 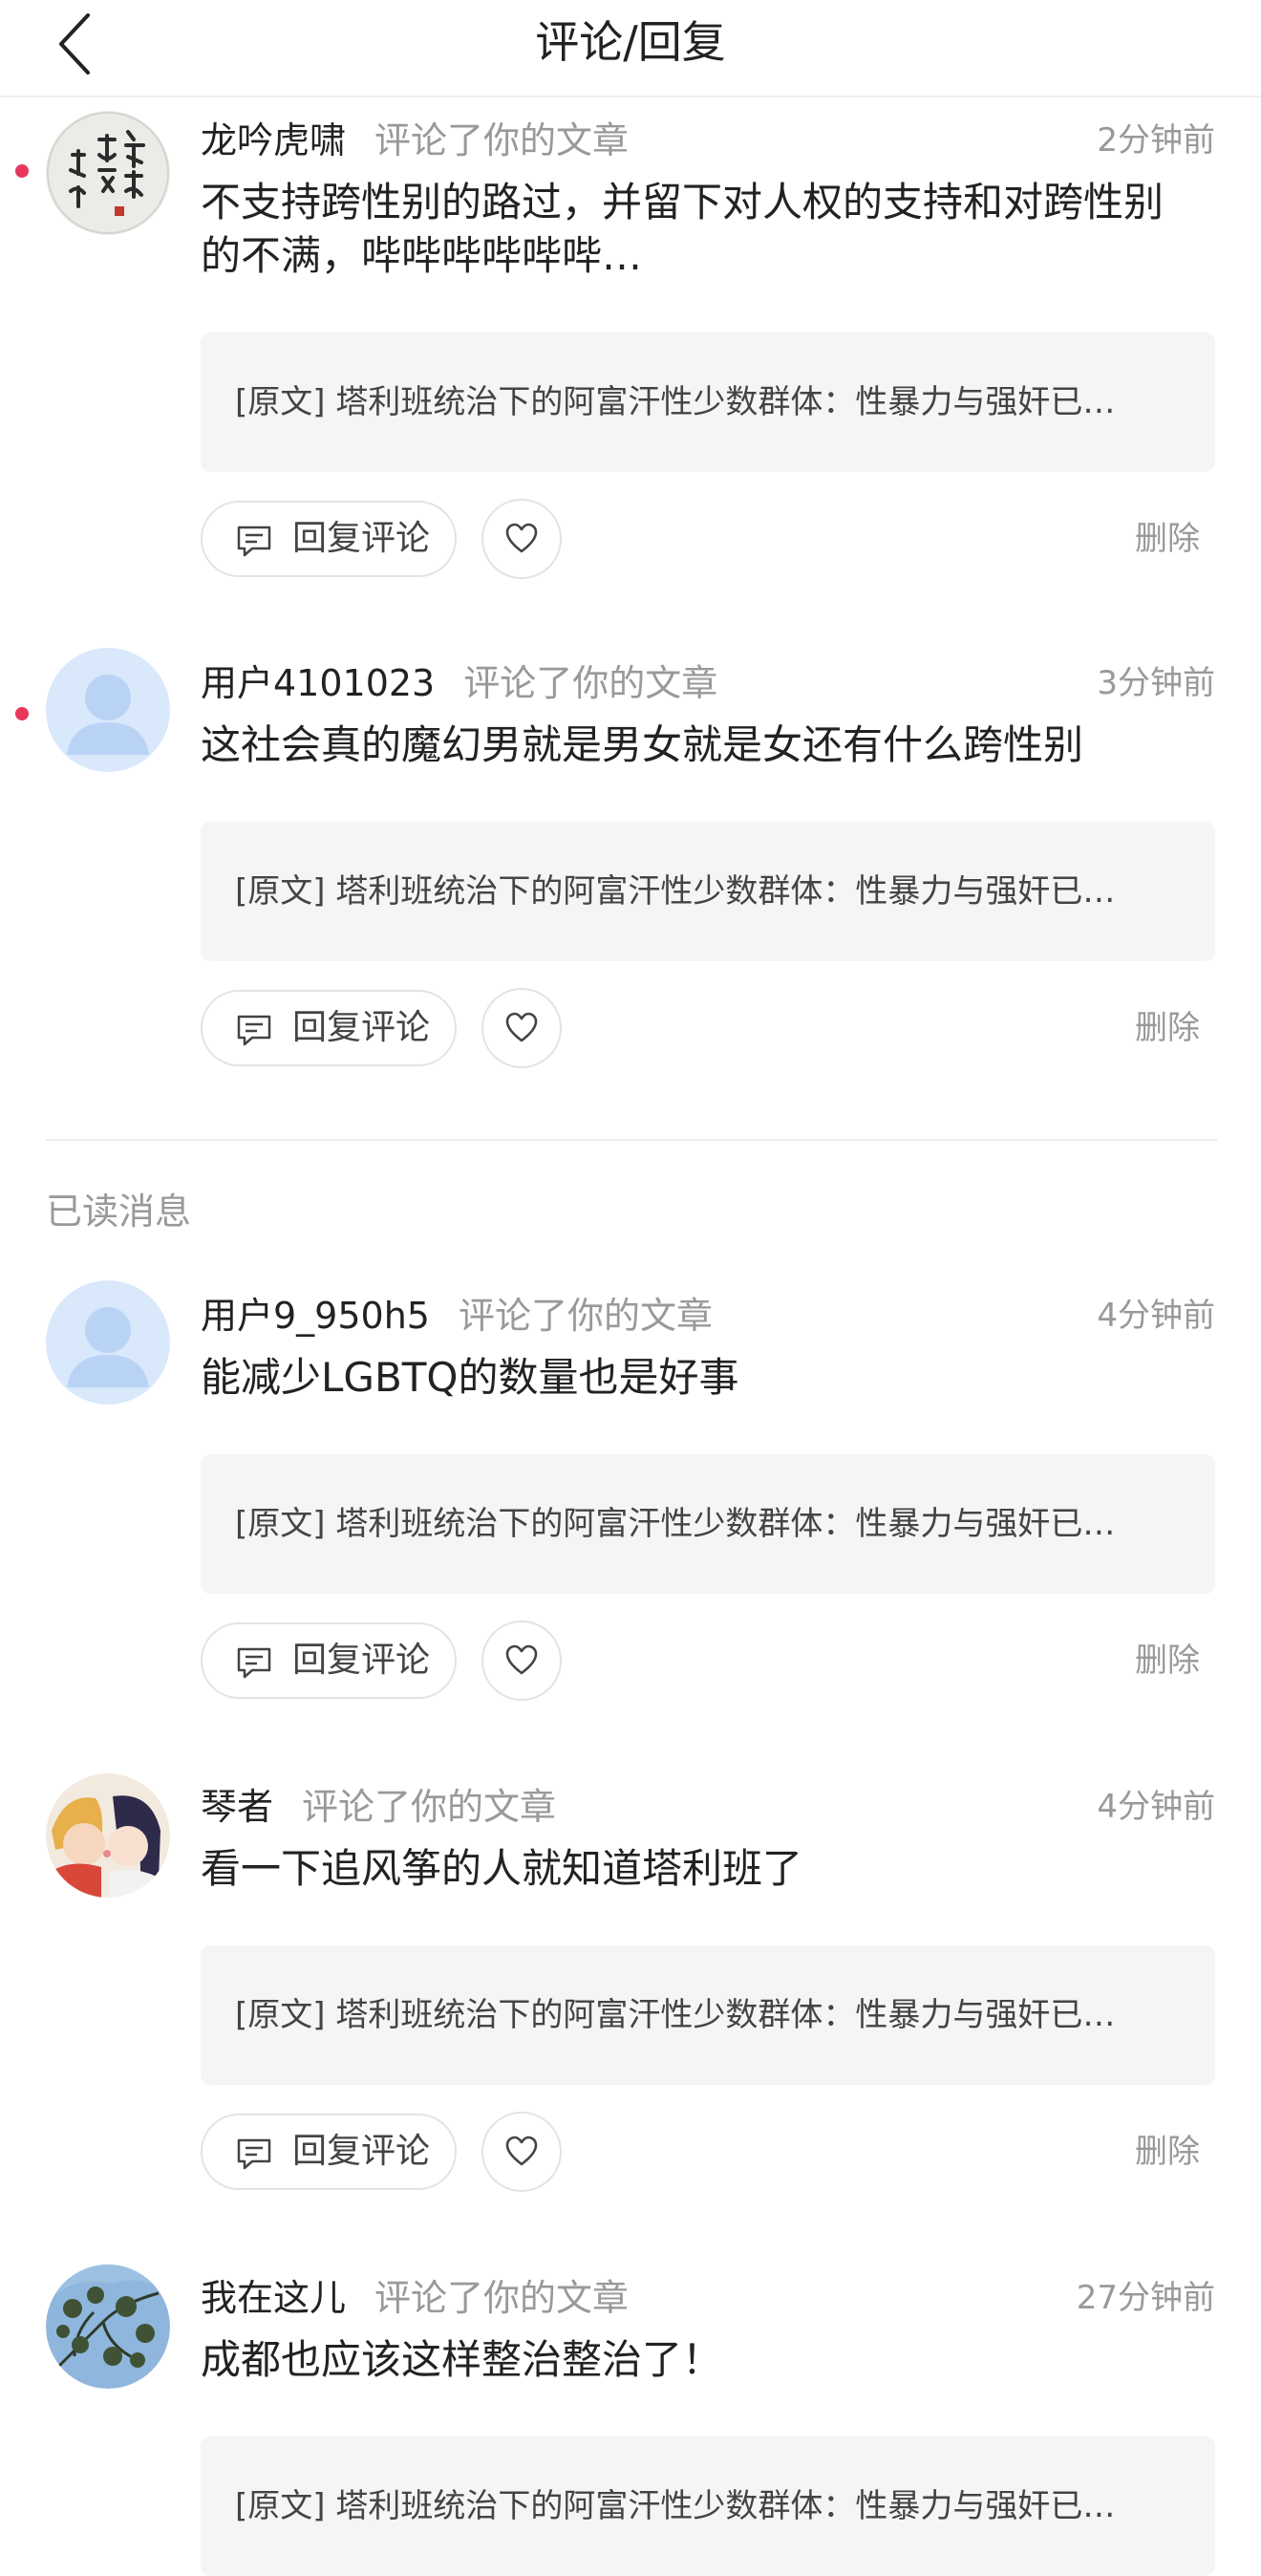 I want to click on username: 我在这儿, so click(x=273, y=2298).